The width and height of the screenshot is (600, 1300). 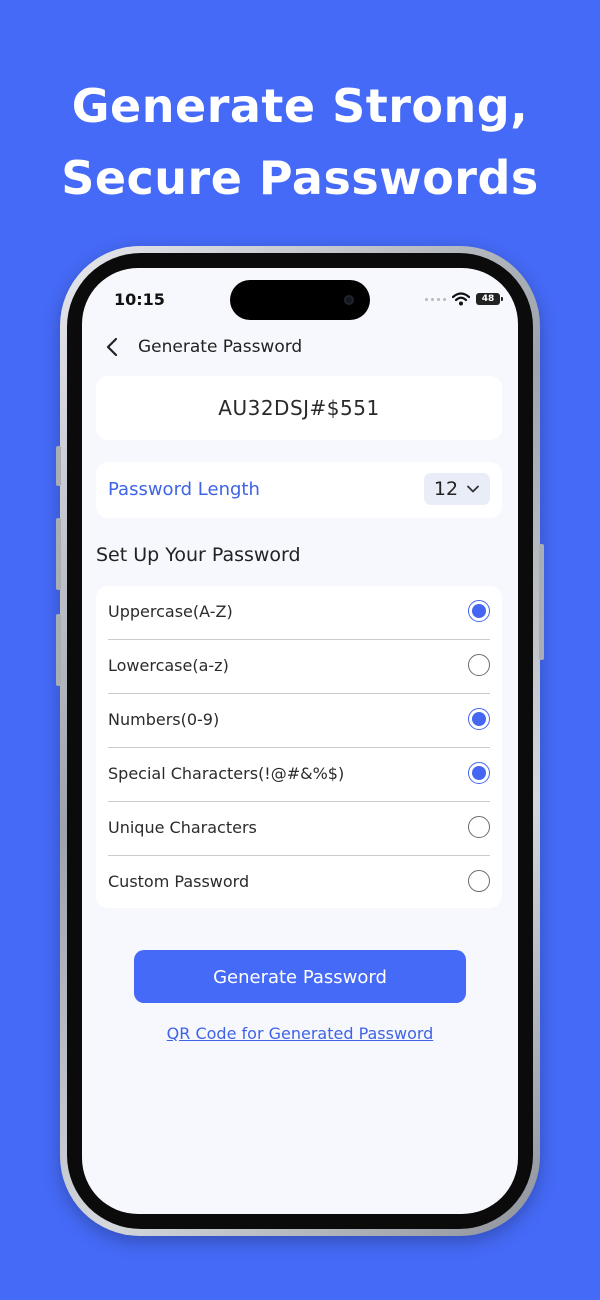 I want to click on password-length-select: 12, so click(x=457, y=489).